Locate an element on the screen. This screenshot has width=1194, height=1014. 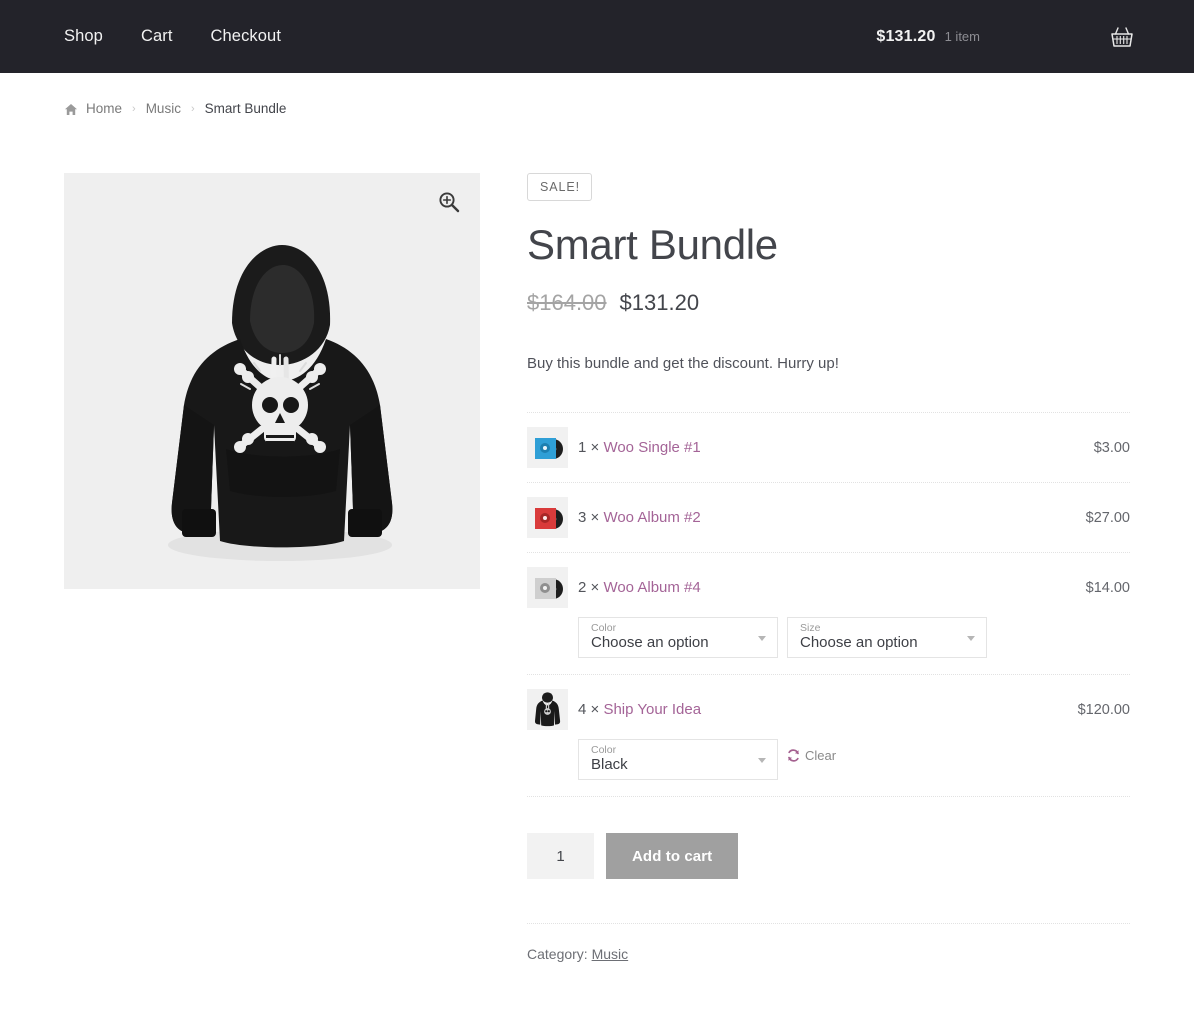
cart-summary-link: $131.20 1 item is located at coordinates (928, 37).